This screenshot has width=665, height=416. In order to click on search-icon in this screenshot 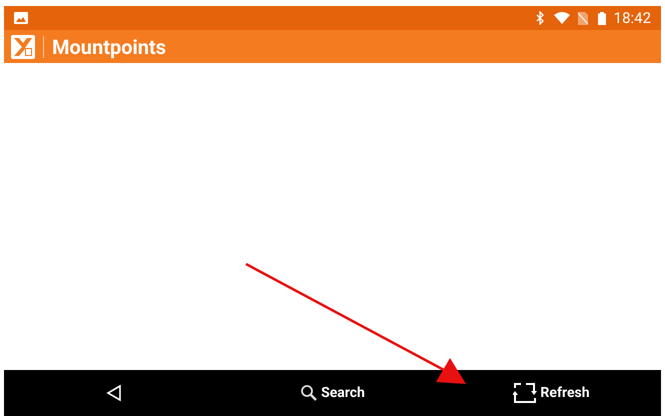, I will do `click(309, 393)`.